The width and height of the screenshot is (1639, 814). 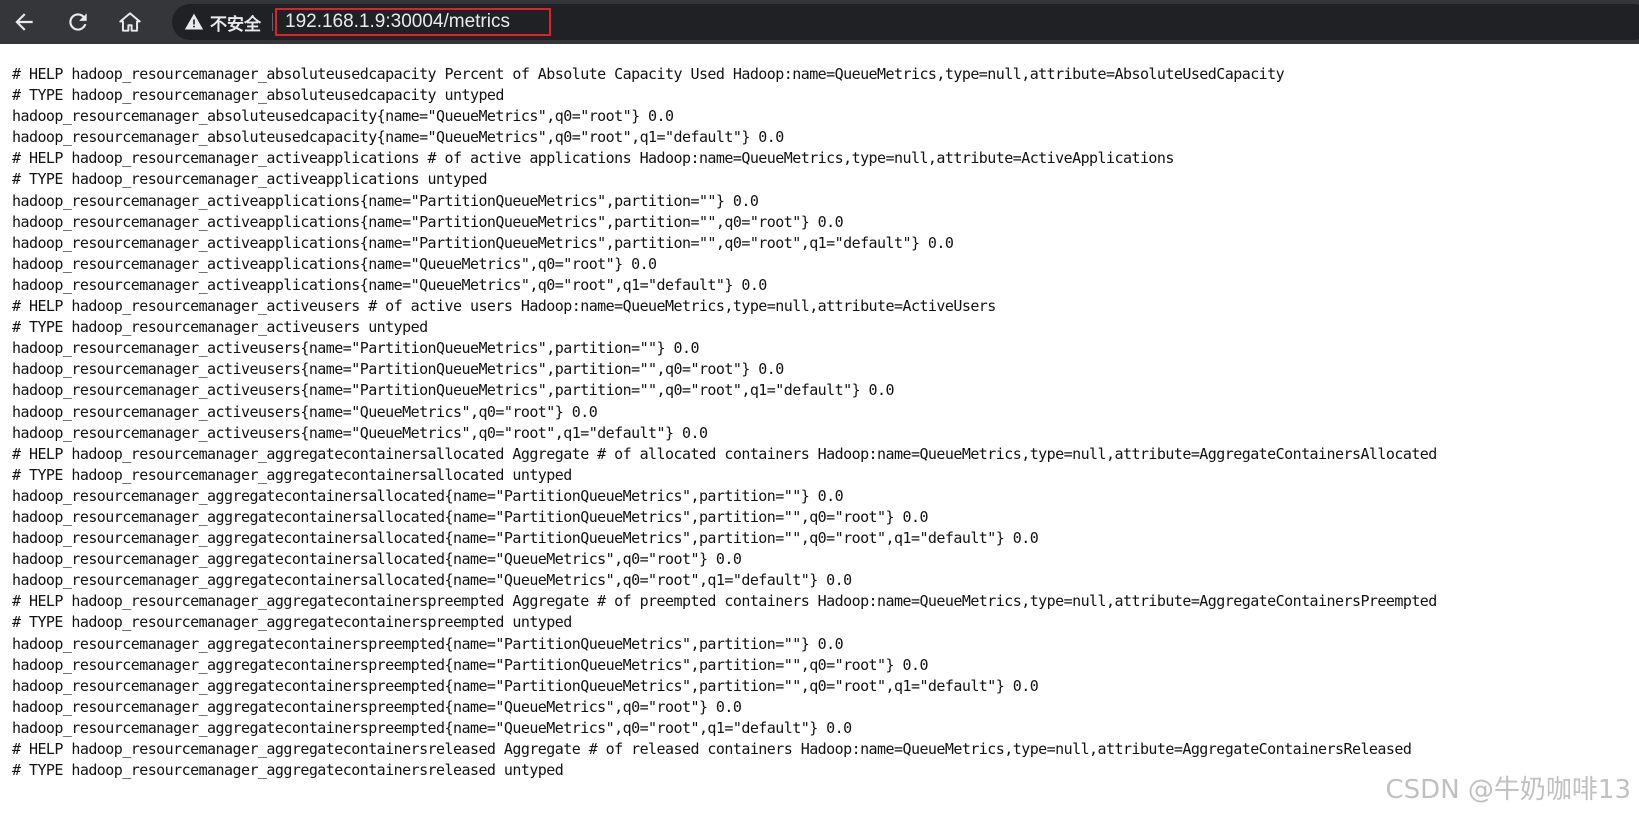 I want to click on reload-icon, so click(x=78, y=22).